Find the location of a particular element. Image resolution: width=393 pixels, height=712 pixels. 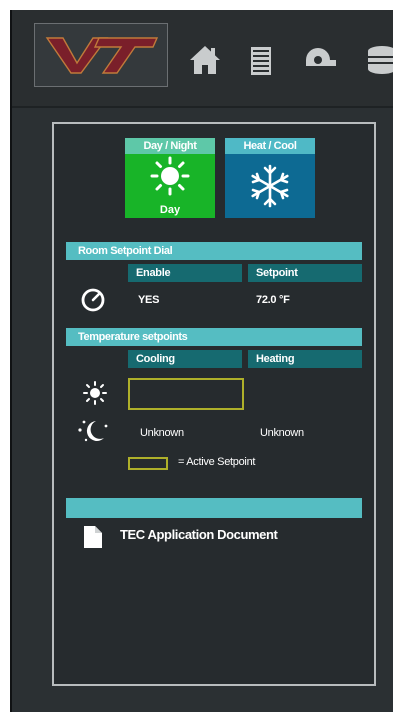

dial-icon is located at coordinates (93, 299).